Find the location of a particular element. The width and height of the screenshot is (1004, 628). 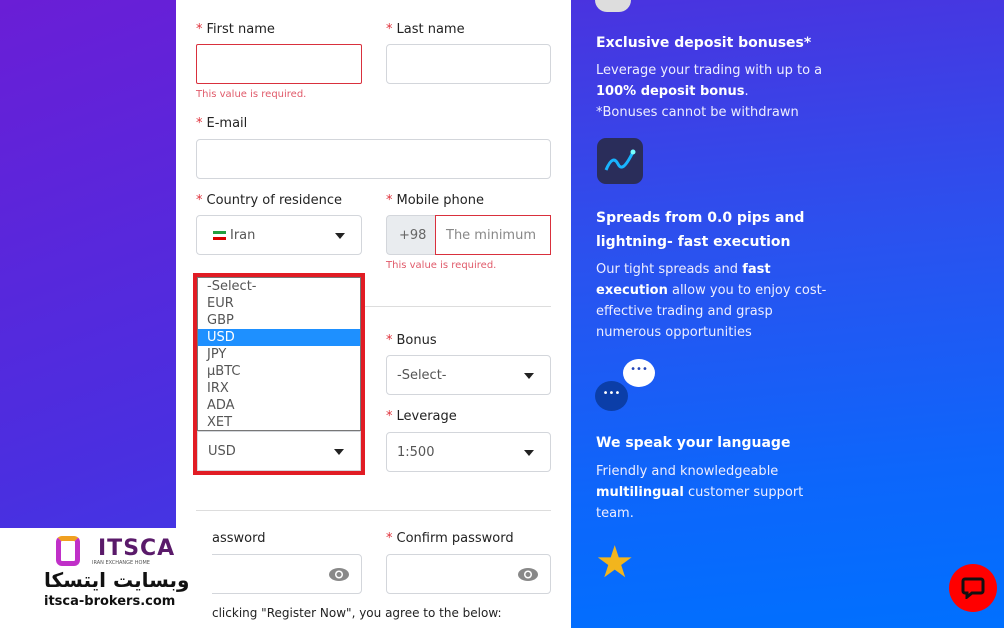

confirm-password-input is located at coordinates (468, 574).